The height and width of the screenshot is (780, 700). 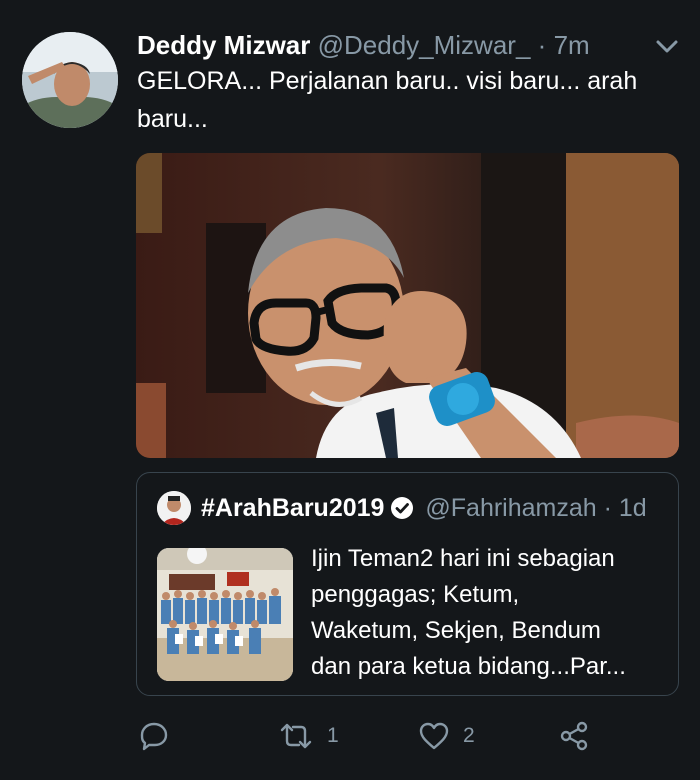 I want to click on tweet-header: Deddy Mizwar @Deddy_Mizwar_ · 7m, so click(x=397, y=45).